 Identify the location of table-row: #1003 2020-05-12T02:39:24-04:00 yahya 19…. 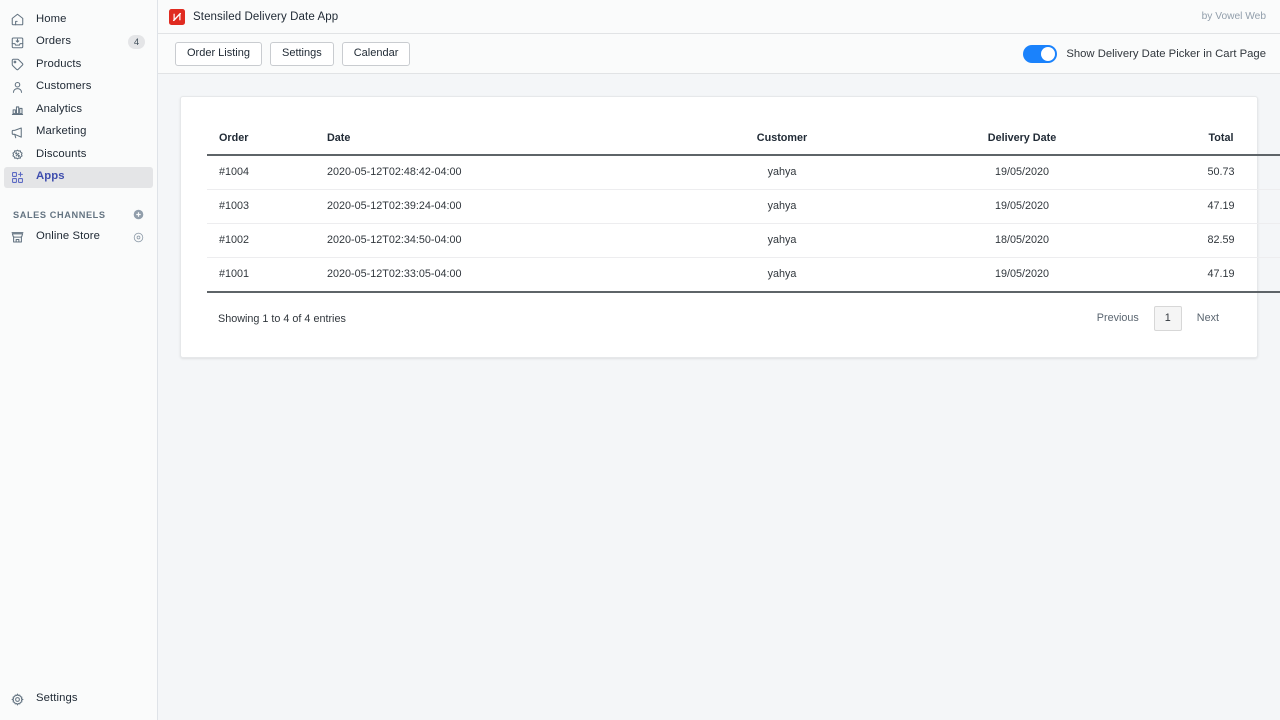
(743, 206).